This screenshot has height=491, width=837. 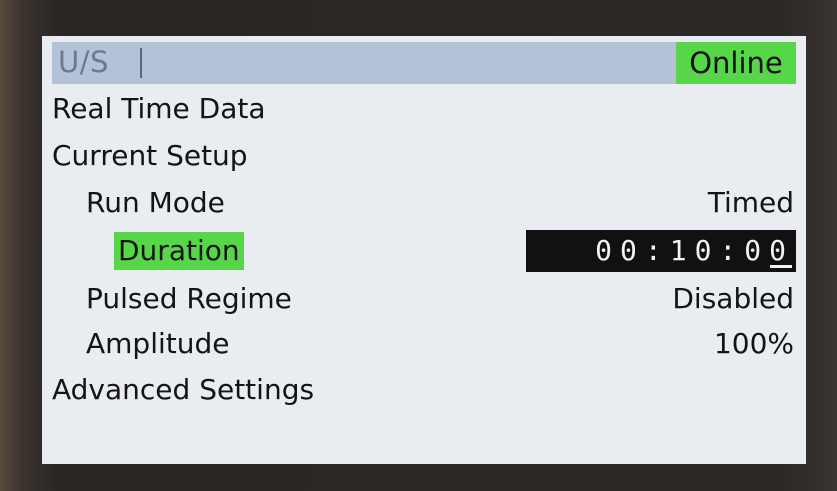 What do you see at coordinates (141, 63) in the screenshot?
I see `text-cursor` at bounding box center [141, 63].